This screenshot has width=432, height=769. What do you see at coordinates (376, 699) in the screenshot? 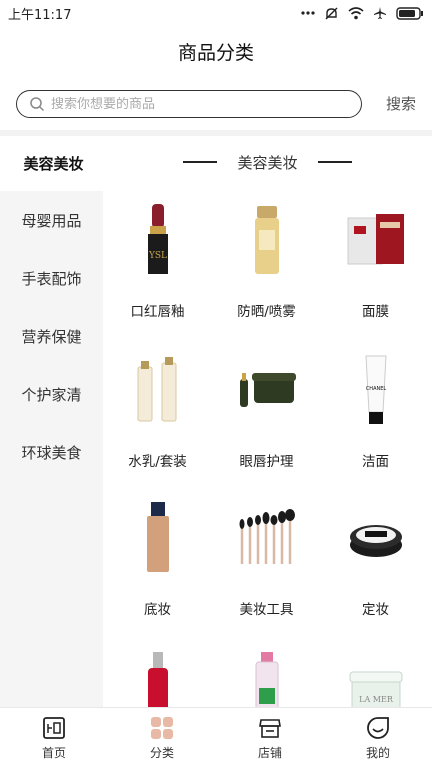
I see `svg-text: LA MER` at bounding box center [376, 699].